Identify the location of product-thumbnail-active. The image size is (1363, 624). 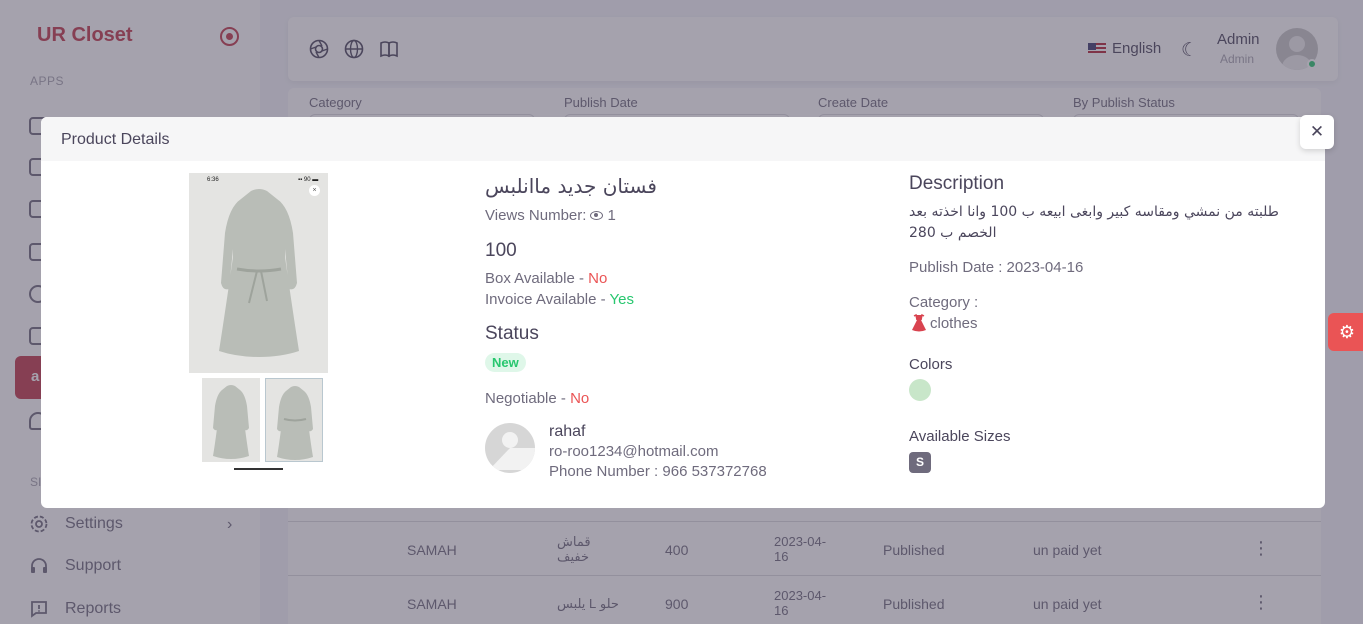
(294, 420).